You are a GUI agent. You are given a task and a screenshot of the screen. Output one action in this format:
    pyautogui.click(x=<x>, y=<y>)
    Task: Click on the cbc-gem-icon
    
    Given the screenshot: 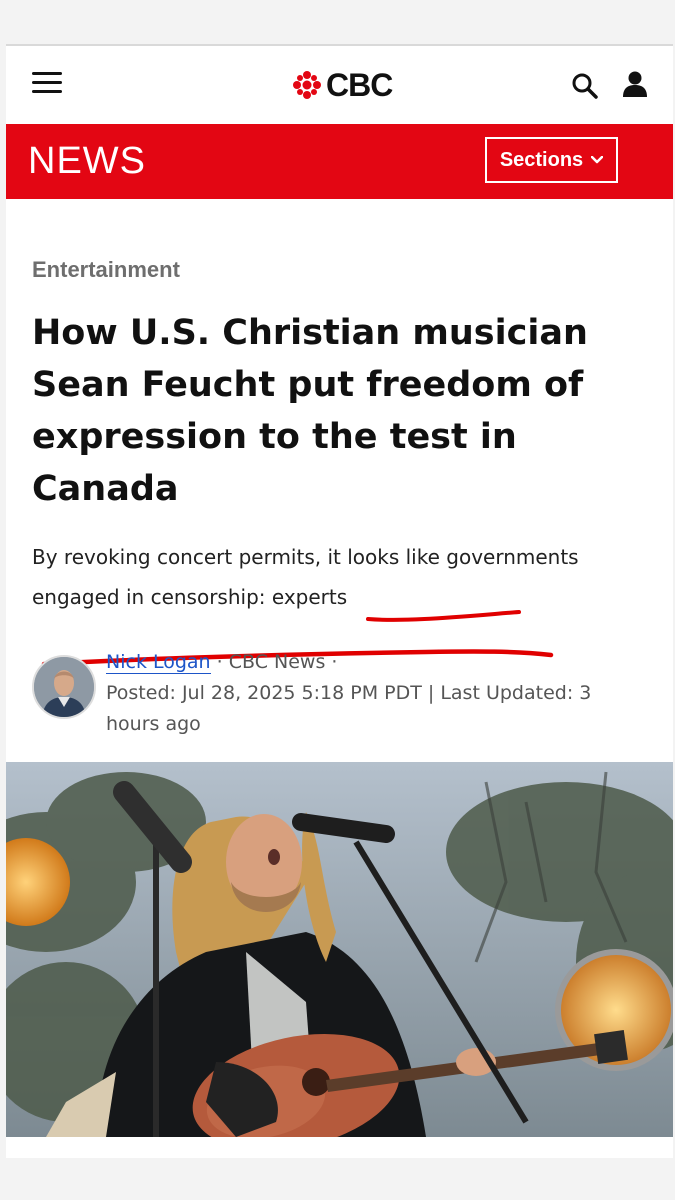 What is the action you would take?
    pyautogui.click(x=307, y=85)
    